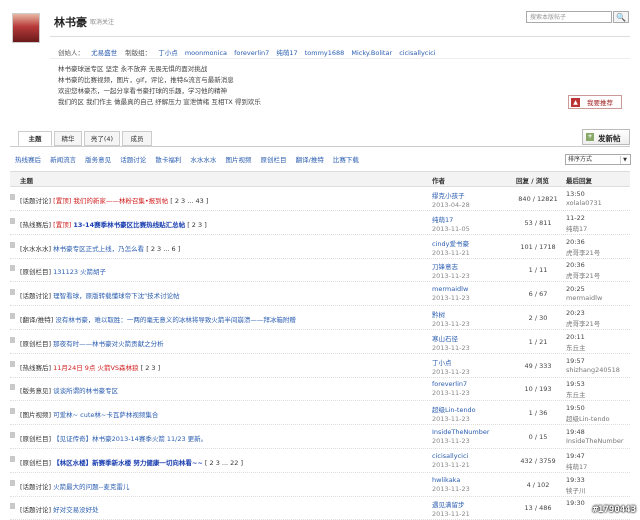 The height and width of the screenshot is (520, 640). I want to click on topic-title-link: 我们的新家——林粉召集•报到帖, so click(120, 201).